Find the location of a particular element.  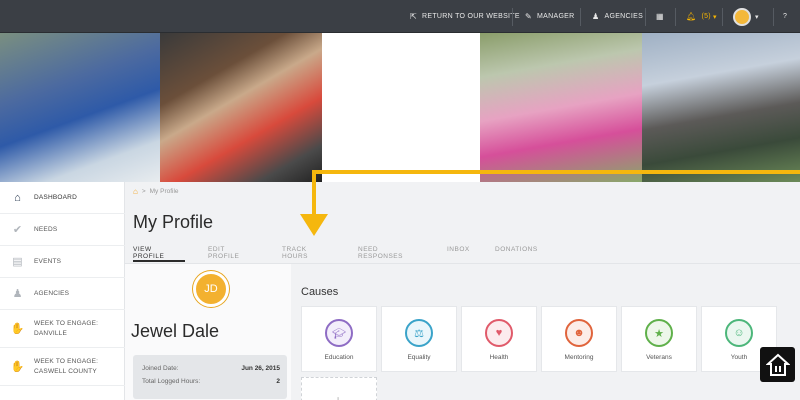

return-to-website-link: ⇱ RETURN TO OUR WEBSITE is located at coordinates (465, 16).